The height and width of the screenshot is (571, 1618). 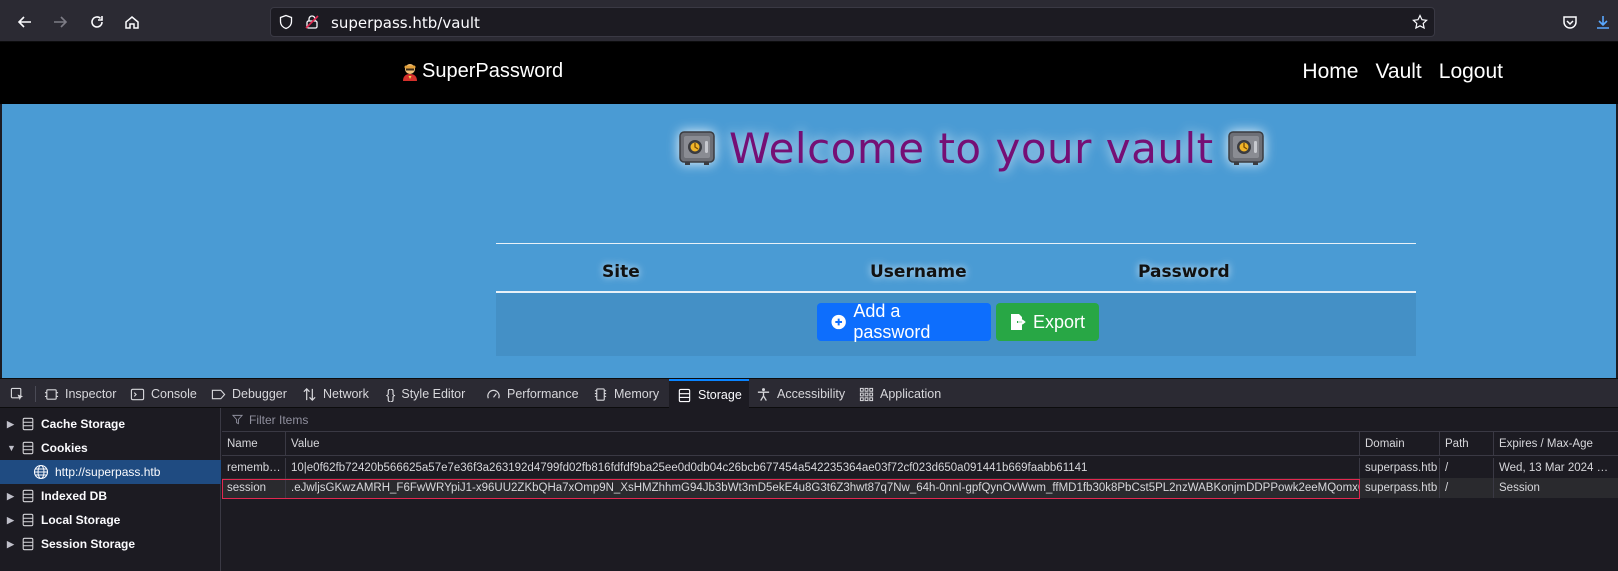 I want to click on toolbar-separator, so click(x=35, y=394).